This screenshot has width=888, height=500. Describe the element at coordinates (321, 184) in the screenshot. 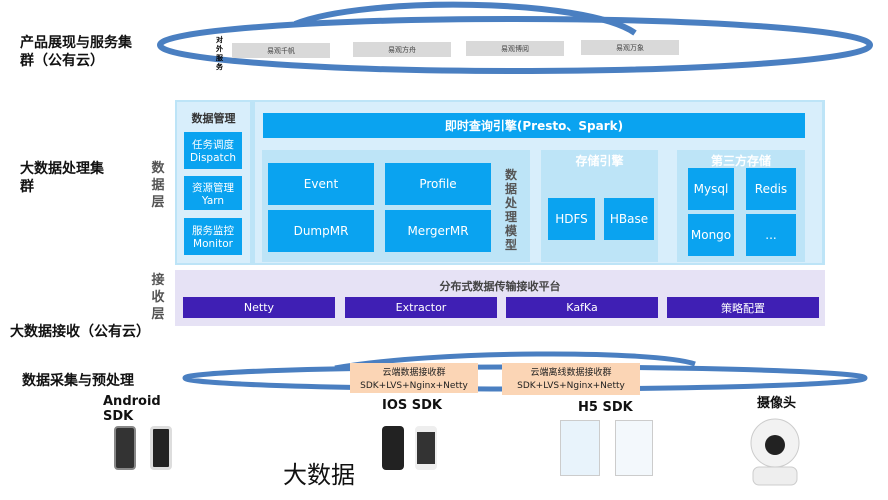

I see `proc-event: Event` at that location.